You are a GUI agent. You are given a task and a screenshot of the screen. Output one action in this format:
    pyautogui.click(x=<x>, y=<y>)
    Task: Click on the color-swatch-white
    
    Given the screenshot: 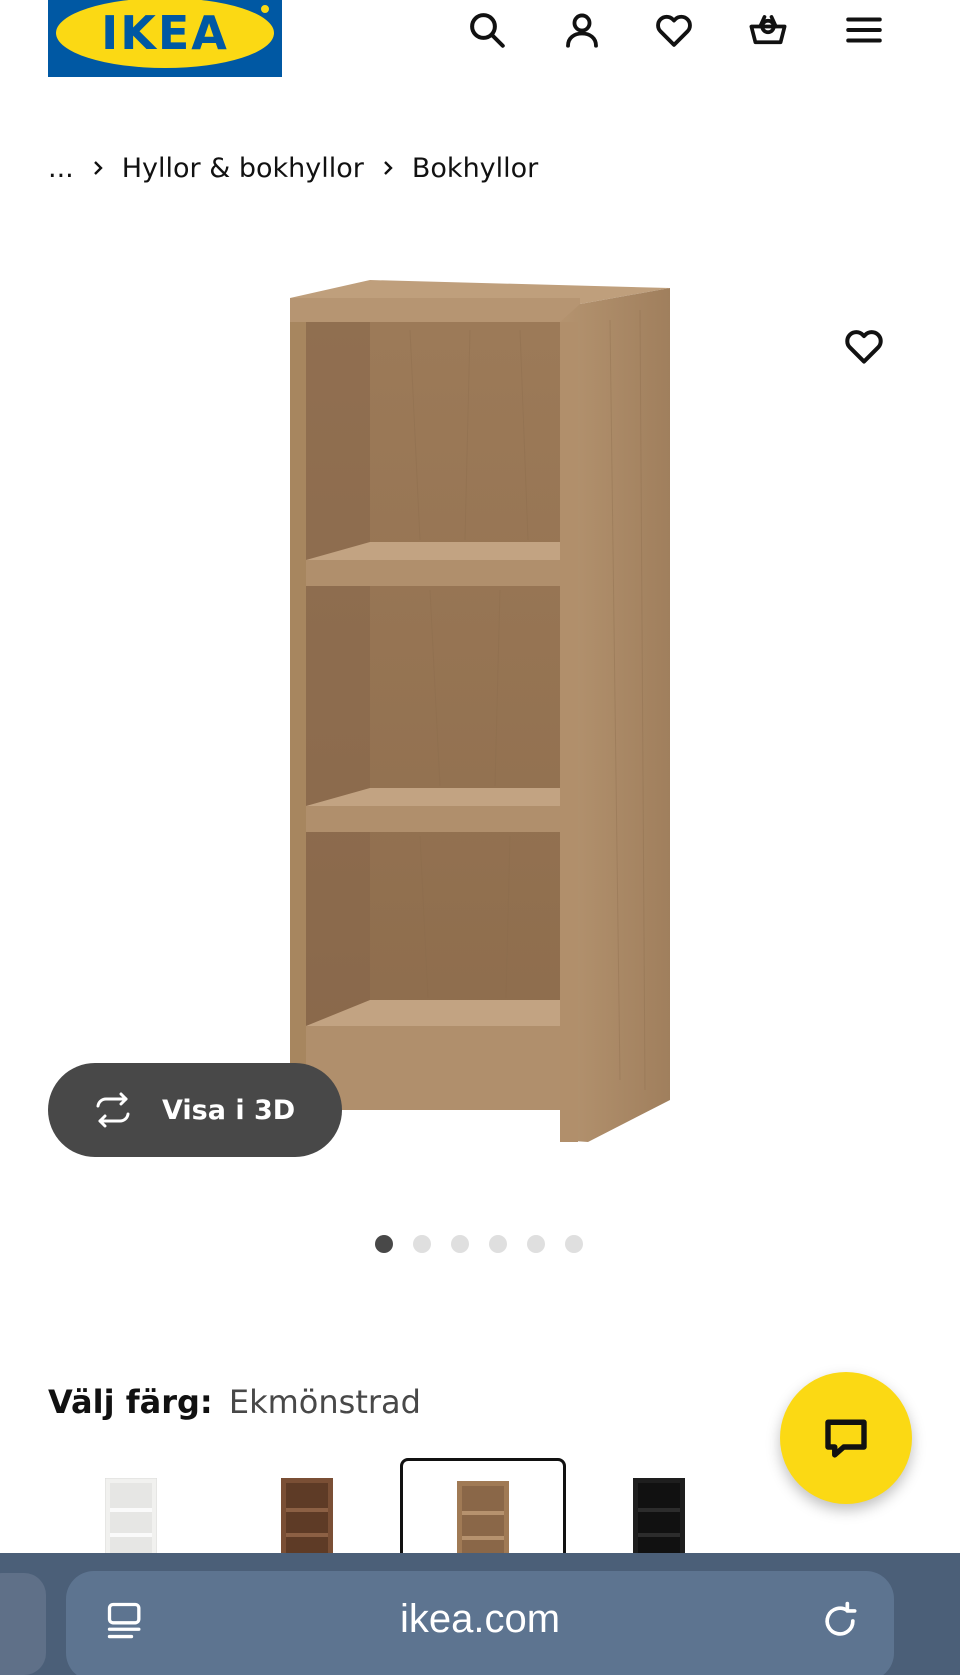 What is the action you would take?
    pyautogui.click(x=131, y=1513)
    